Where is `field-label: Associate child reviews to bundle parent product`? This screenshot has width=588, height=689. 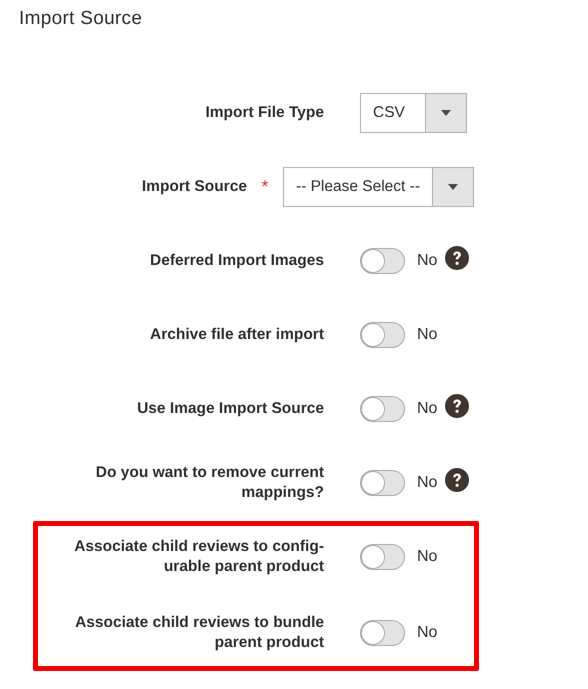
field-label: Associate child reviews to bundle parent product is located at coordinates (199, 633).